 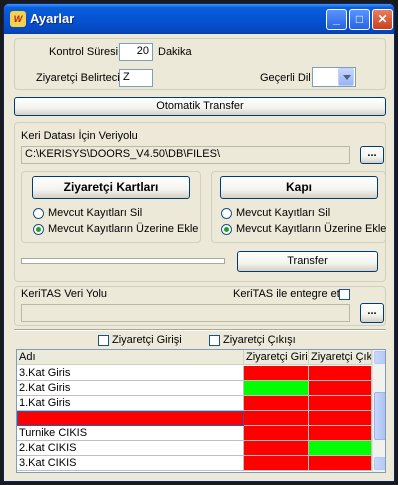 What do you see at coordinates (226, 213) in the screenshot?
I see `kapi-sil-radio` at bounding box center [226, 213].